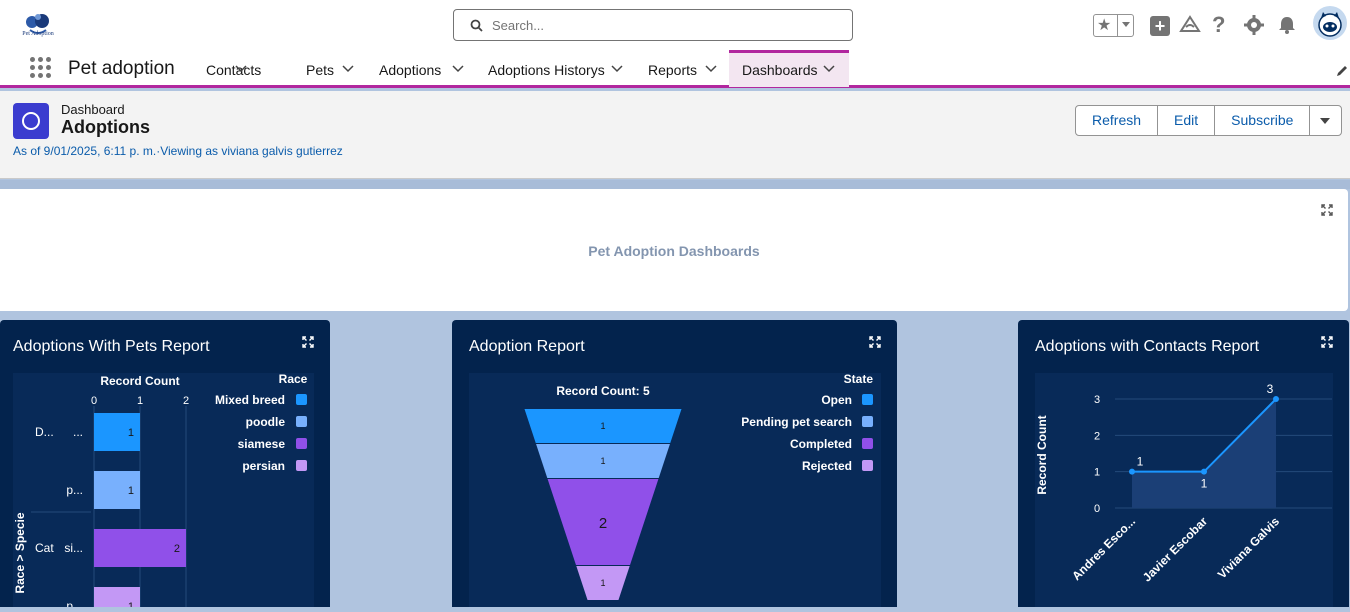 The width and height of the screenshot is (1350, 612). I want to click on refresh-button: Refresh, so click(1117, 120).